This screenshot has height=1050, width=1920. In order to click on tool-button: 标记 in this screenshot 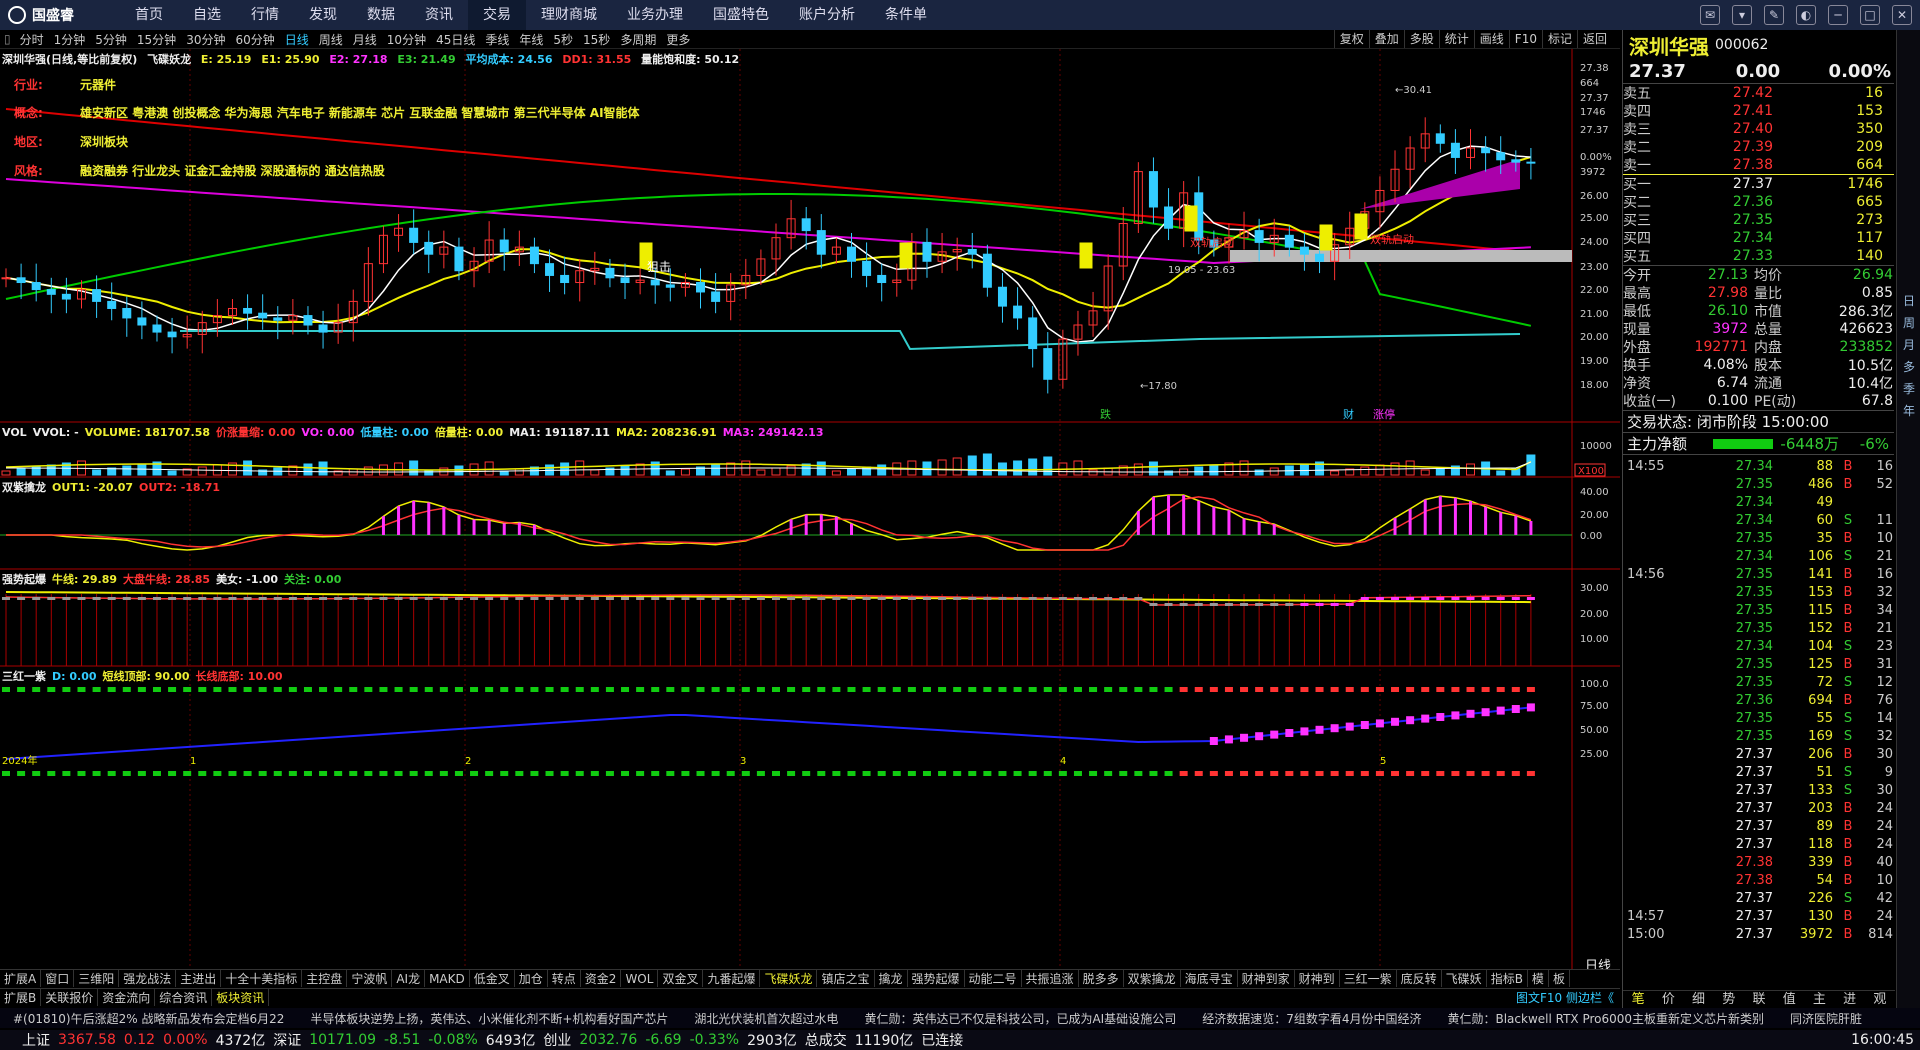, I will do `click(1559, 39)`.